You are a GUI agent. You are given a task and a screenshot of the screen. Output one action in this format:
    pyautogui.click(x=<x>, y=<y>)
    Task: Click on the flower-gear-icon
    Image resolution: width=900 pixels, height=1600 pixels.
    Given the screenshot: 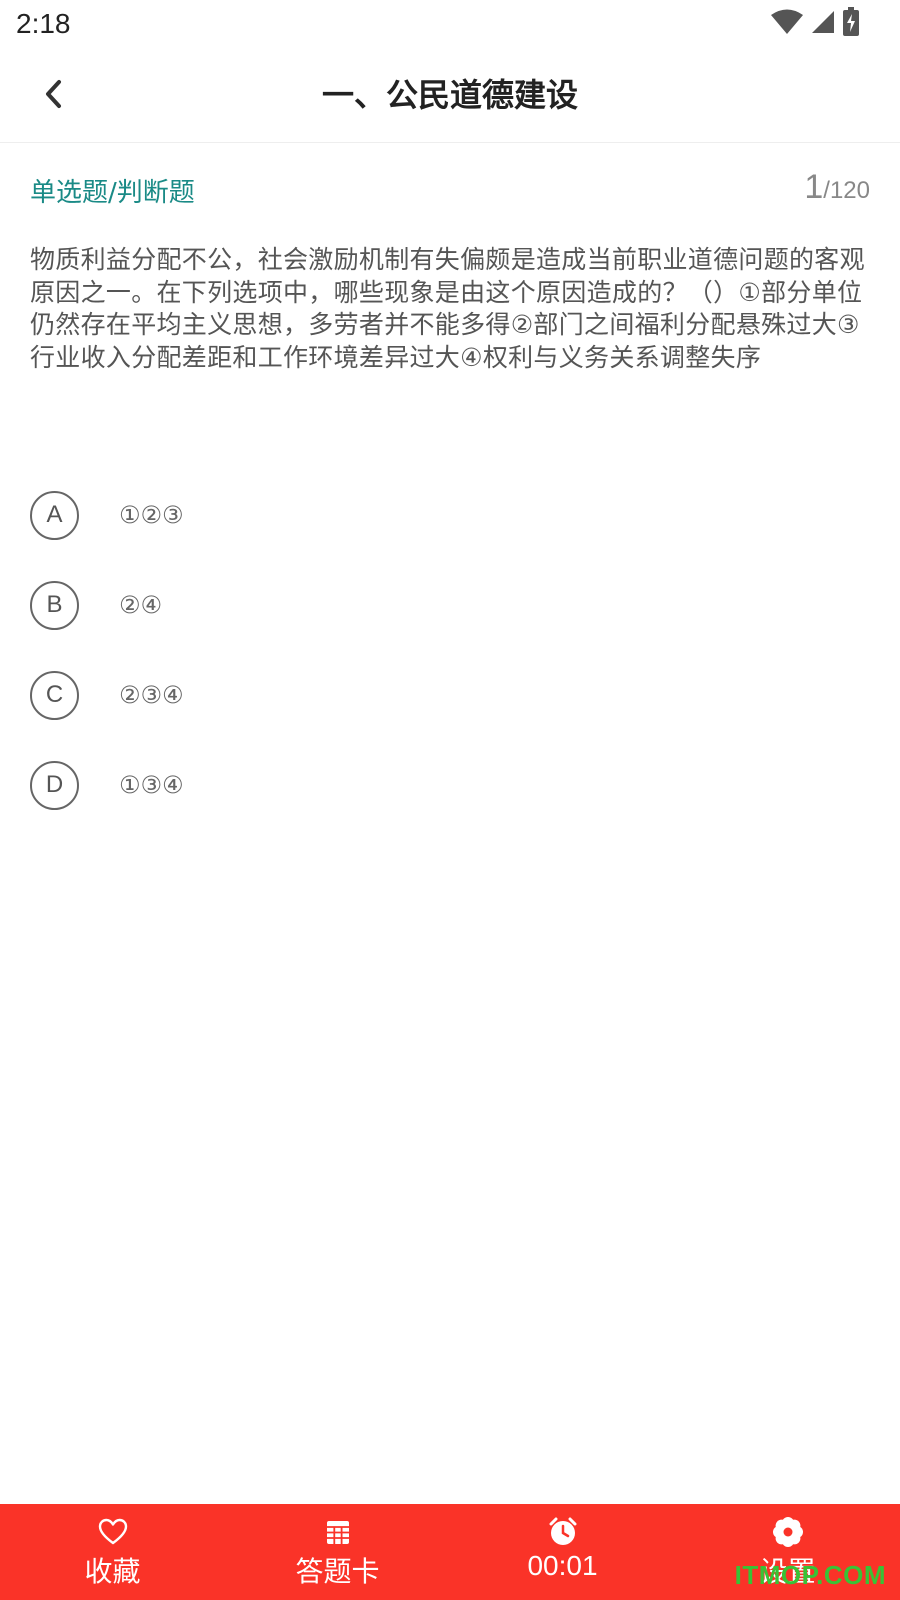 What is the action you would take?
    pyautogui.click(x=788, y=1532)
    